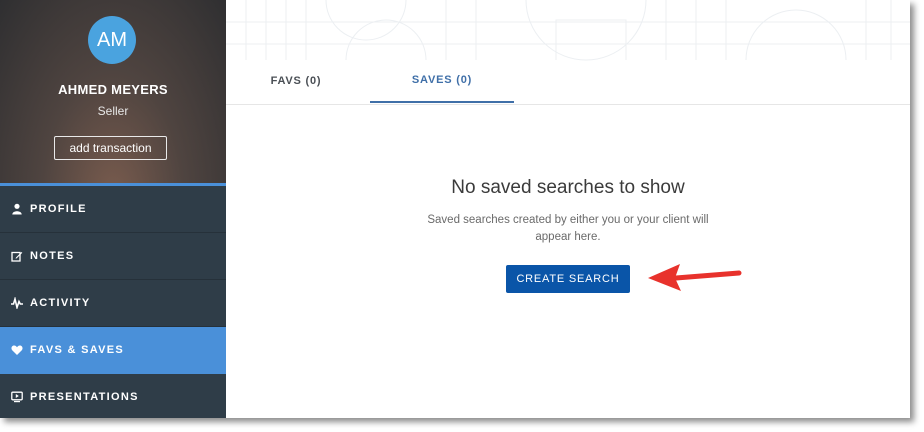 Image resolution: width=924 pixels, height=432 pixels. Describe the element at coordinates (52, 256) in the screenshot. I see `sidebar-item-label: NOTES` at that location.